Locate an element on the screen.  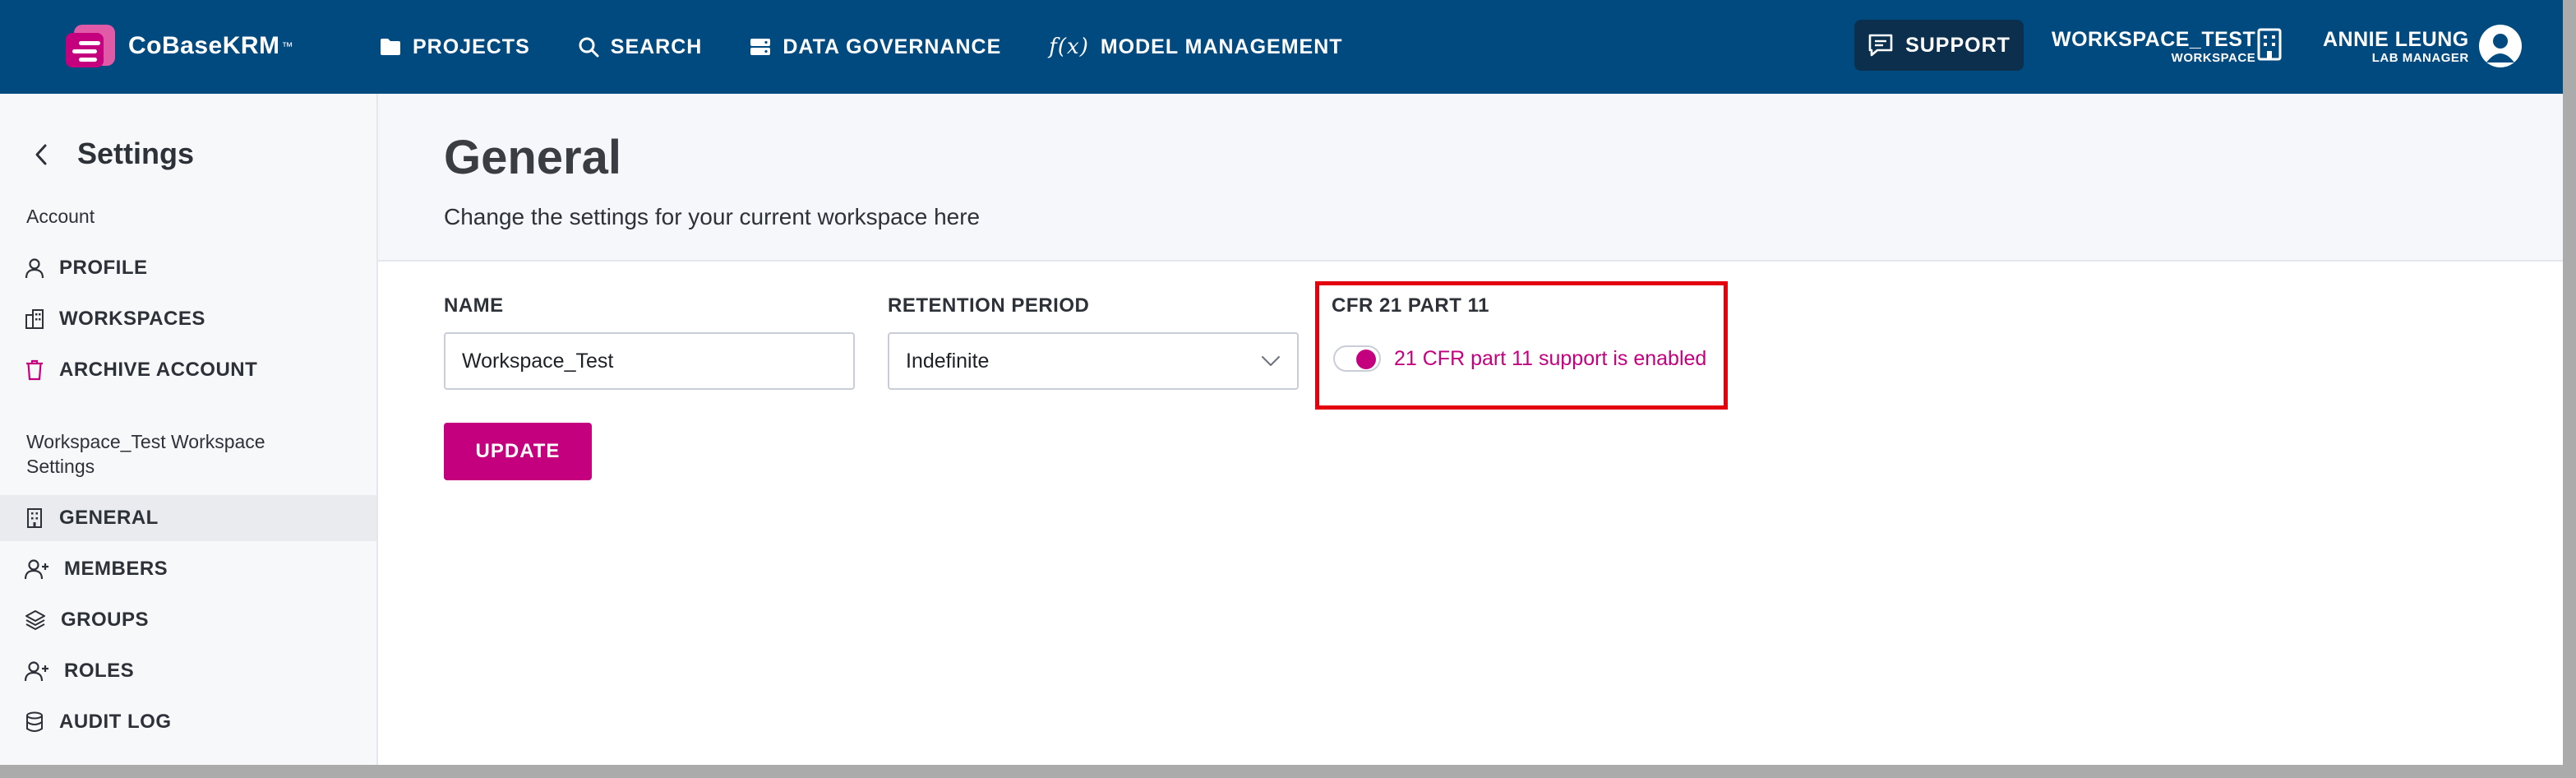
sidebar-item-archive-account-label: ARCHIVE ACCOUNT is located at coordinates (158, 370).